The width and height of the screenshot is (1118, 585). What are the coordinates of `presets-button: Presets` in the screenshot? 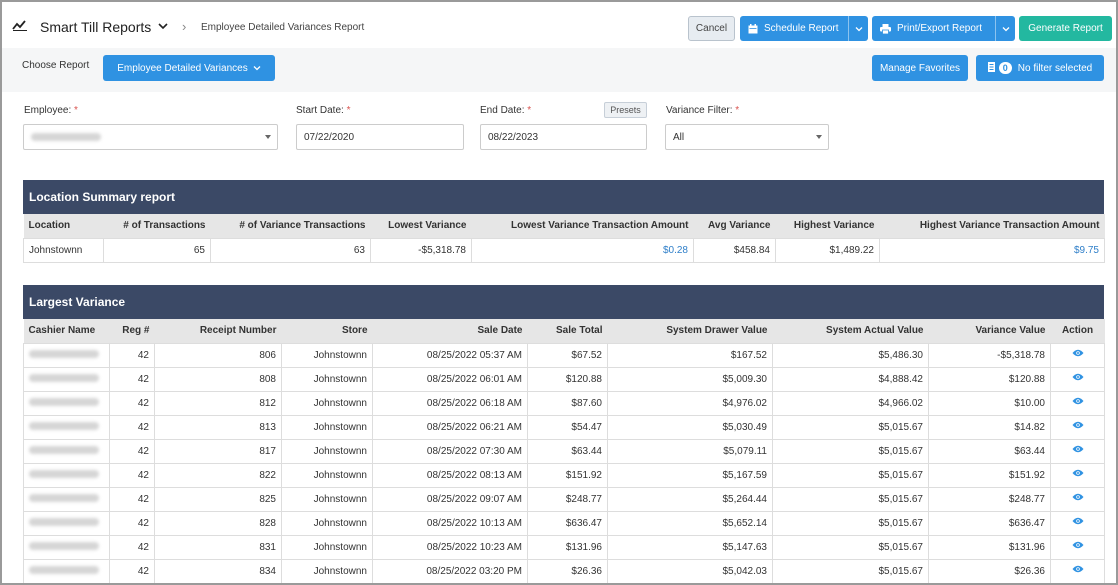 It's located at (625, 110).